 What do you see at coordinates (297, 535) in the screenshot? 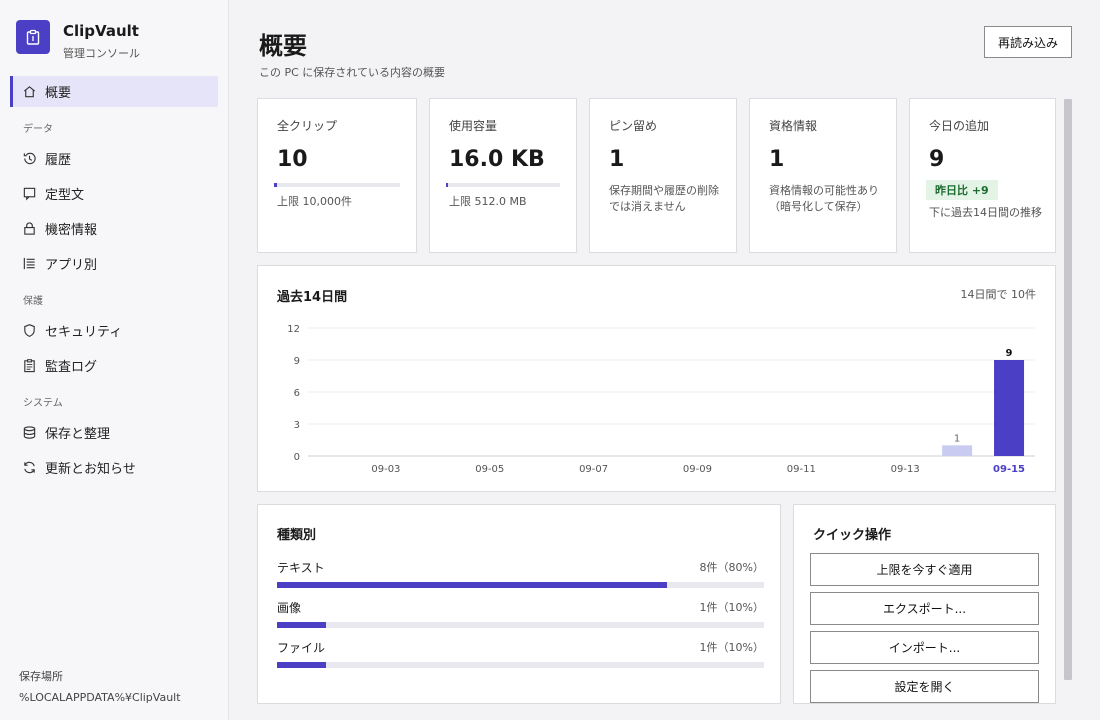
I see `types-title: 種類別` at bounding box center [297, 535].